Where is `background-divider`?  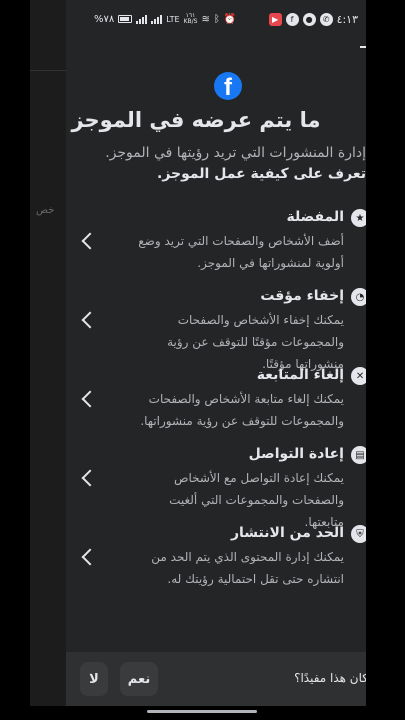
background-divider is located at coordinates (48, 70).